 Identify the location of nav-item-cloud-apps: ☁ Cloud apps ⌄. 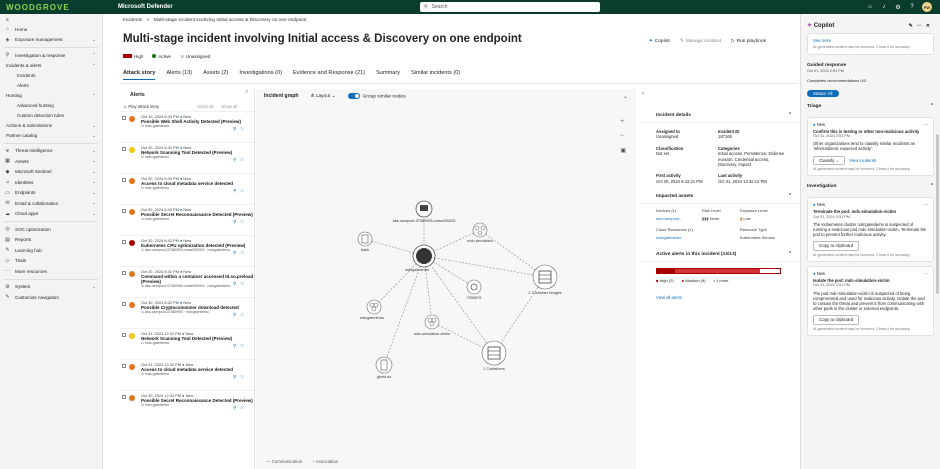
(51, 214).